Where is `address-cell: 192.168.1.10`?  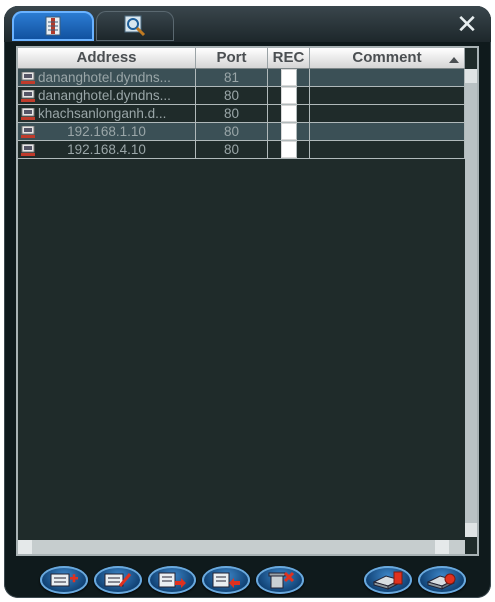
address-cell: 192.168.1.10 is located at coordinates (107, 131).